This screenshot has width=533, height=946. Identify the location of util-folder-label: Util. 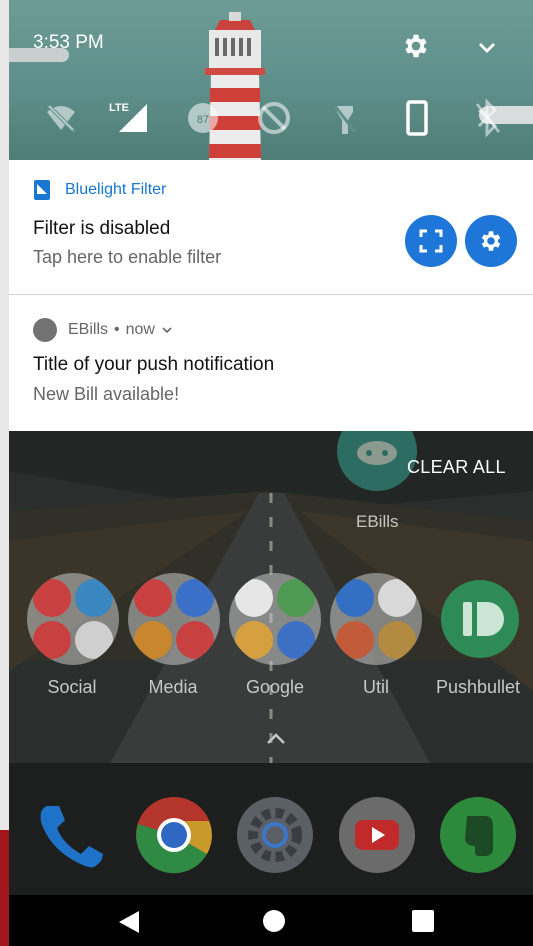
(376, 687).